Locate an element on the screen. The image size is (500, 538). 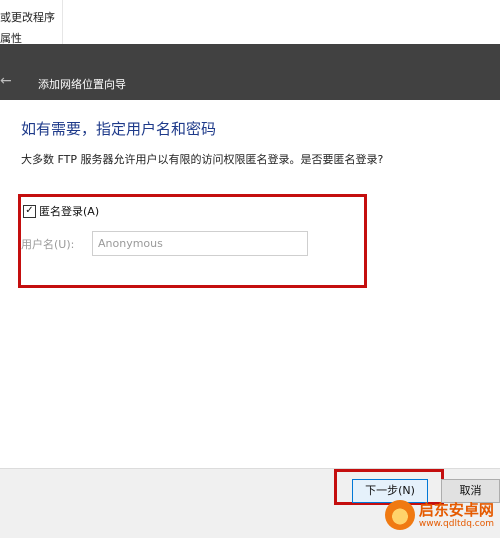
back-arrow-icon: ← is located at coordinates (6, 81).